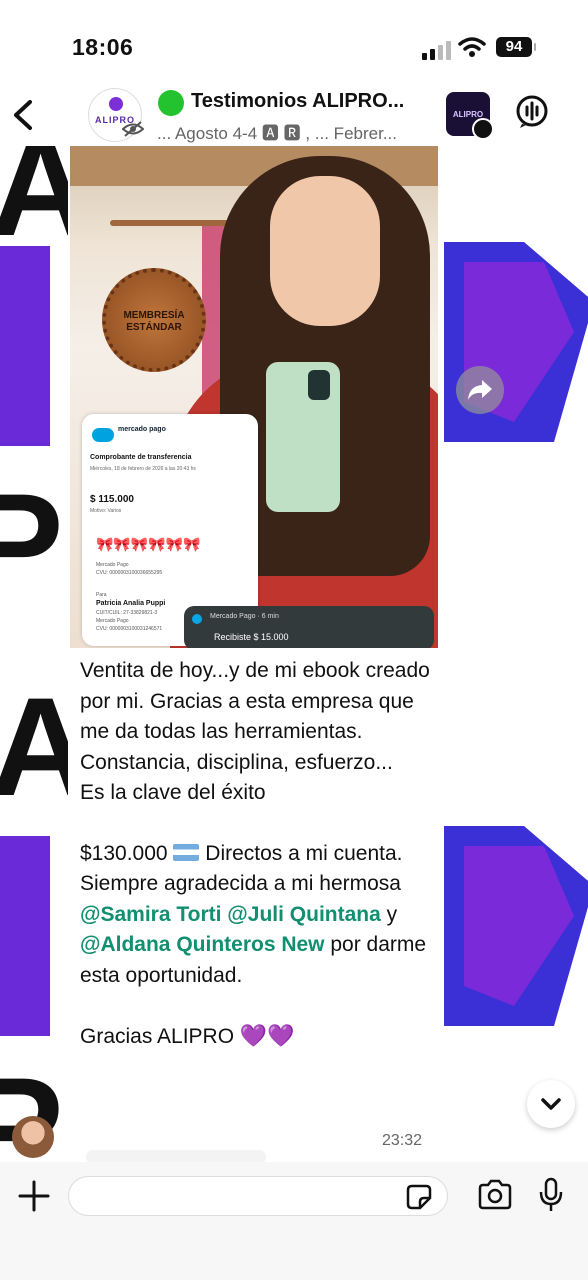 This screenshot has height=1280, width=588. What do you see at coordinates (402, 1140) in the screenshot?
I see `message-time: 23:32` at bounding box center [402, 1140].